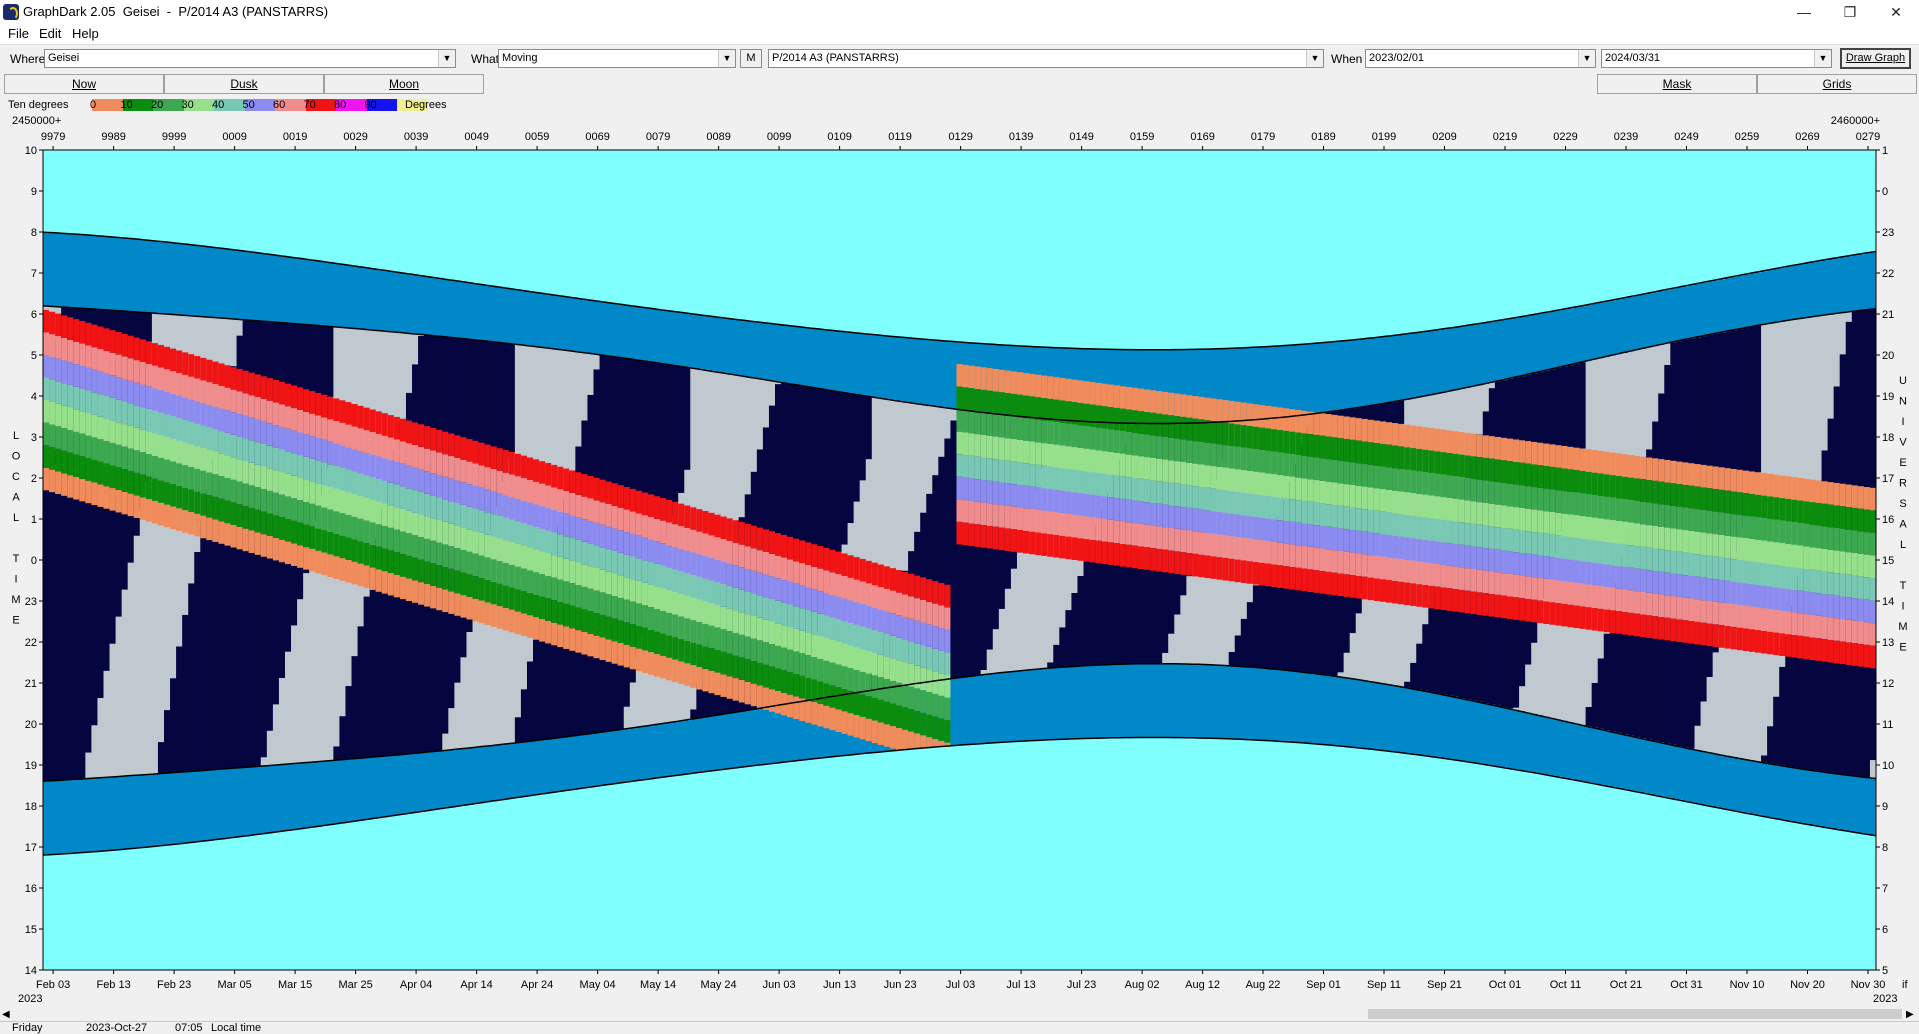 The height and width of the screenshot is (1034, 1919). What do you see at coordinates (751, 58) in the screenshot?
I see `m-button: M` at bounding box center [751, 58].